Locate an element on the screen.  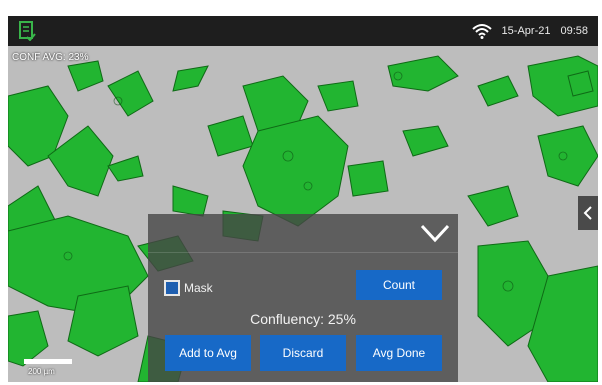
document-check-icon is located at coordinates (27, 31).